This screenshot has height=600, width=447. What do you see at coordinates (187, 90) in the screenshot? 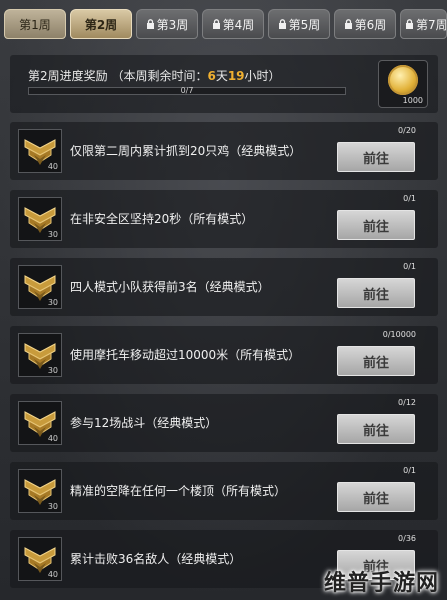
I see `progress-text: 0/7` at bounding box center [187, 90].